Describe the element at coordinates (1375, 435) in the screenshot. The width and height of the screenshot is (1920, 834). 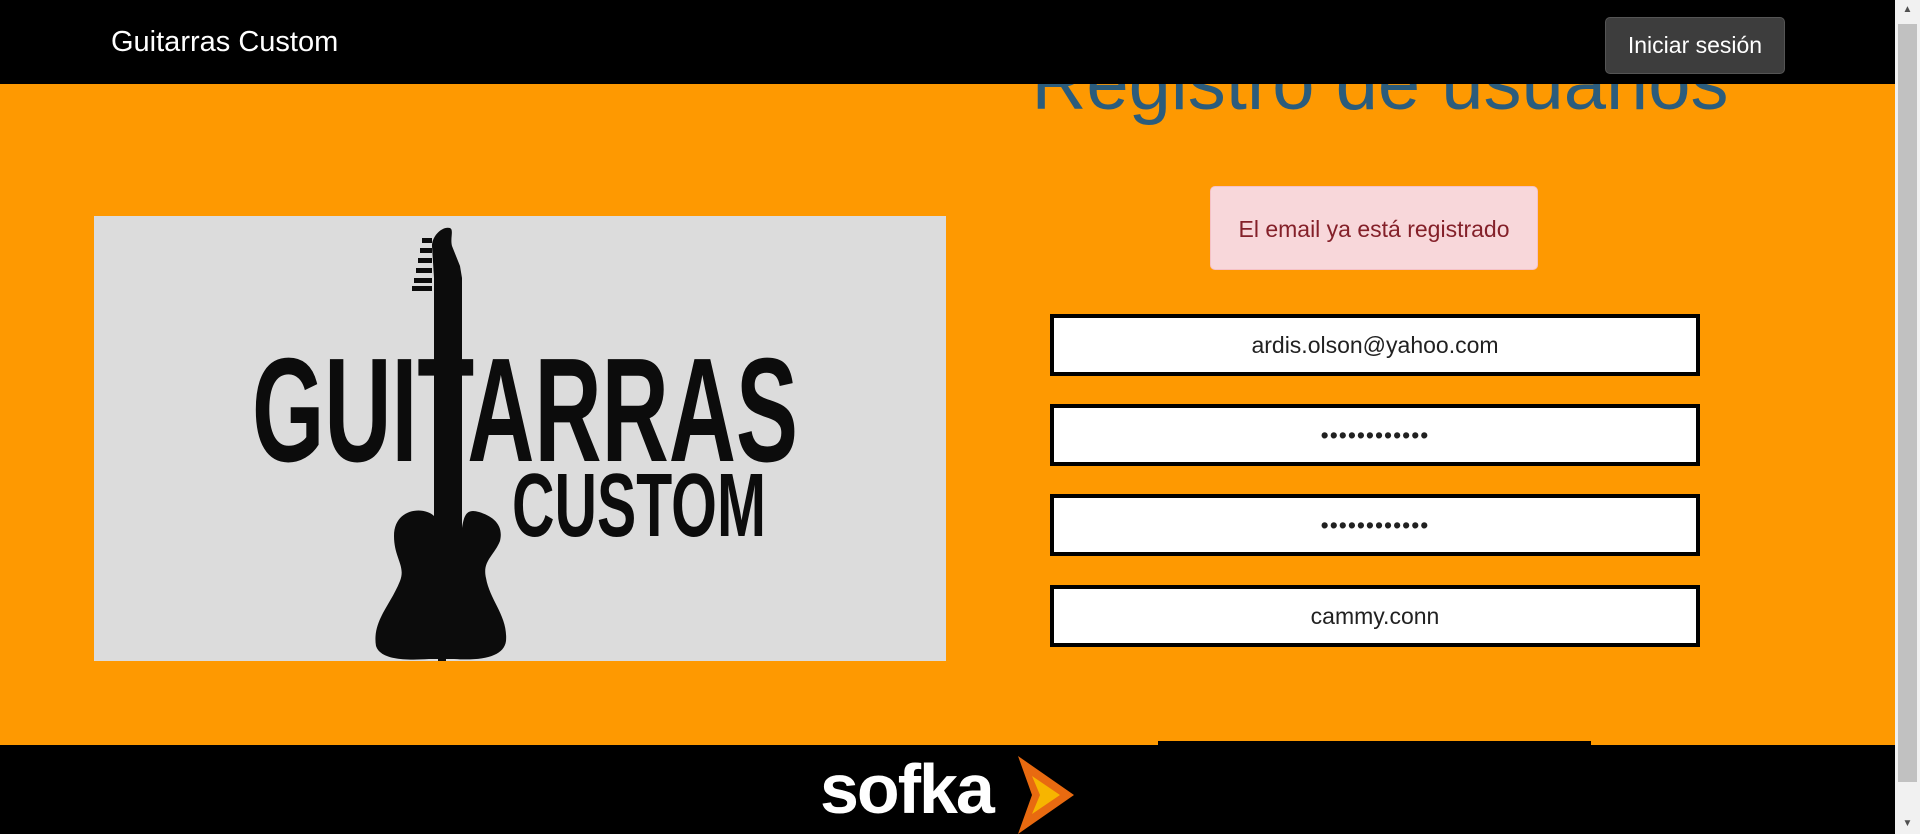
I see `password-field` at that location.